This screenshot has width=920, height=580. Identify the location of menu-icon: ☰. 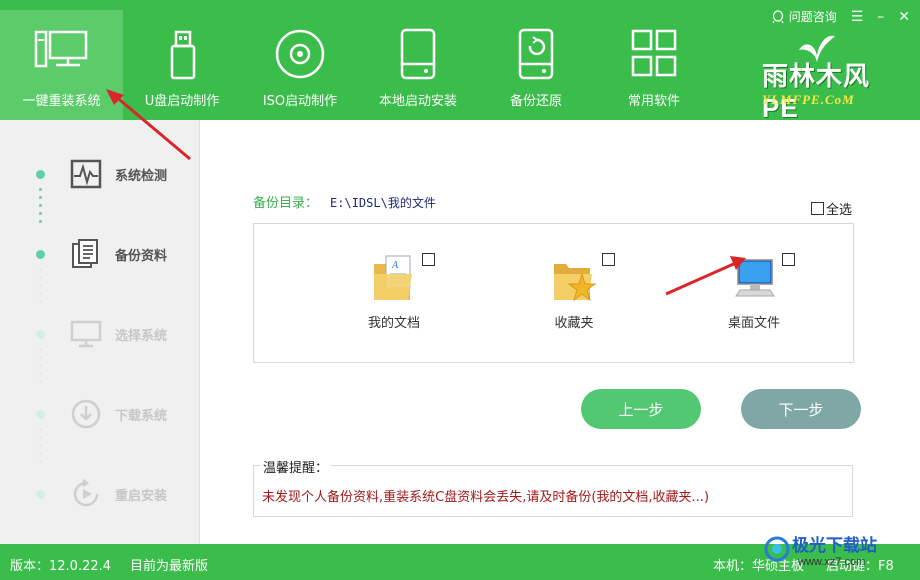
(857, 17).